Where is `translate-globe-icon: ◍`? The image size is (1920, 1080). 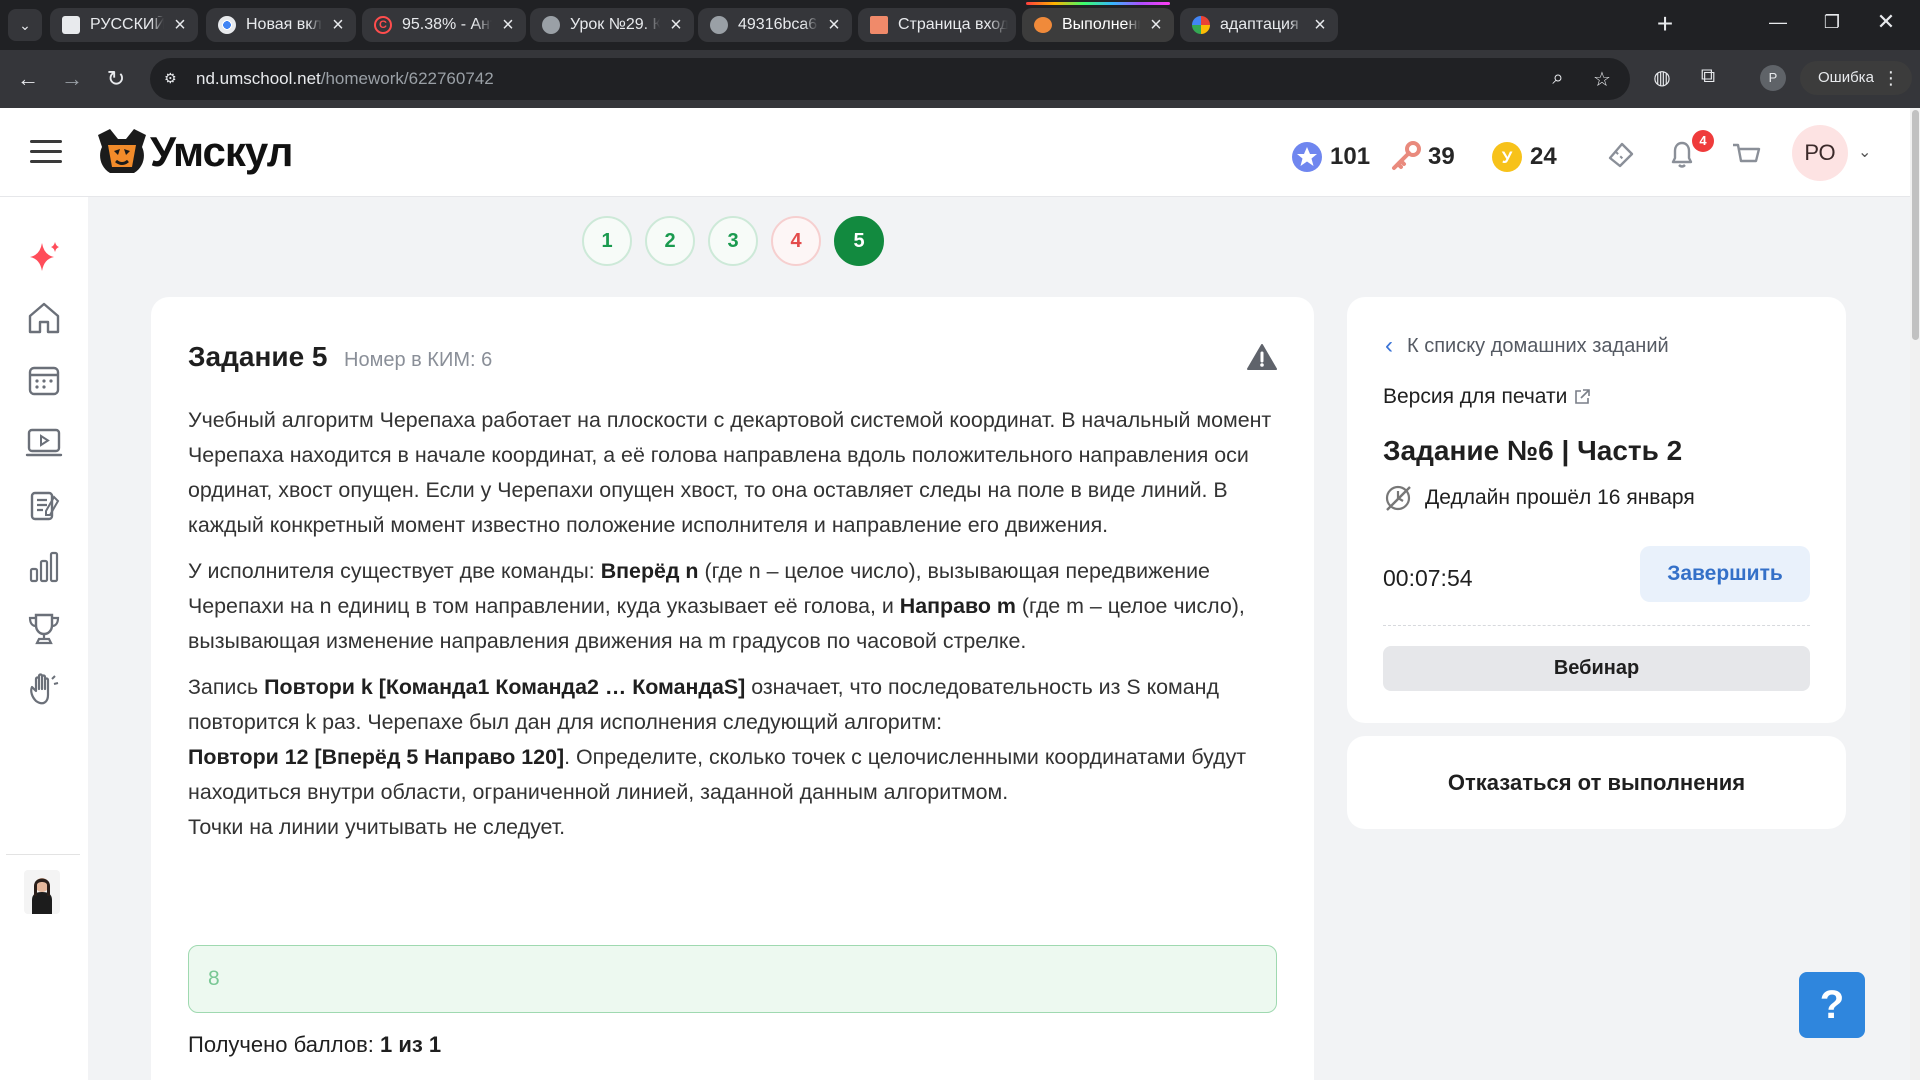
translate-globe-icon: ◍ is located at coordinates (1662, 79).